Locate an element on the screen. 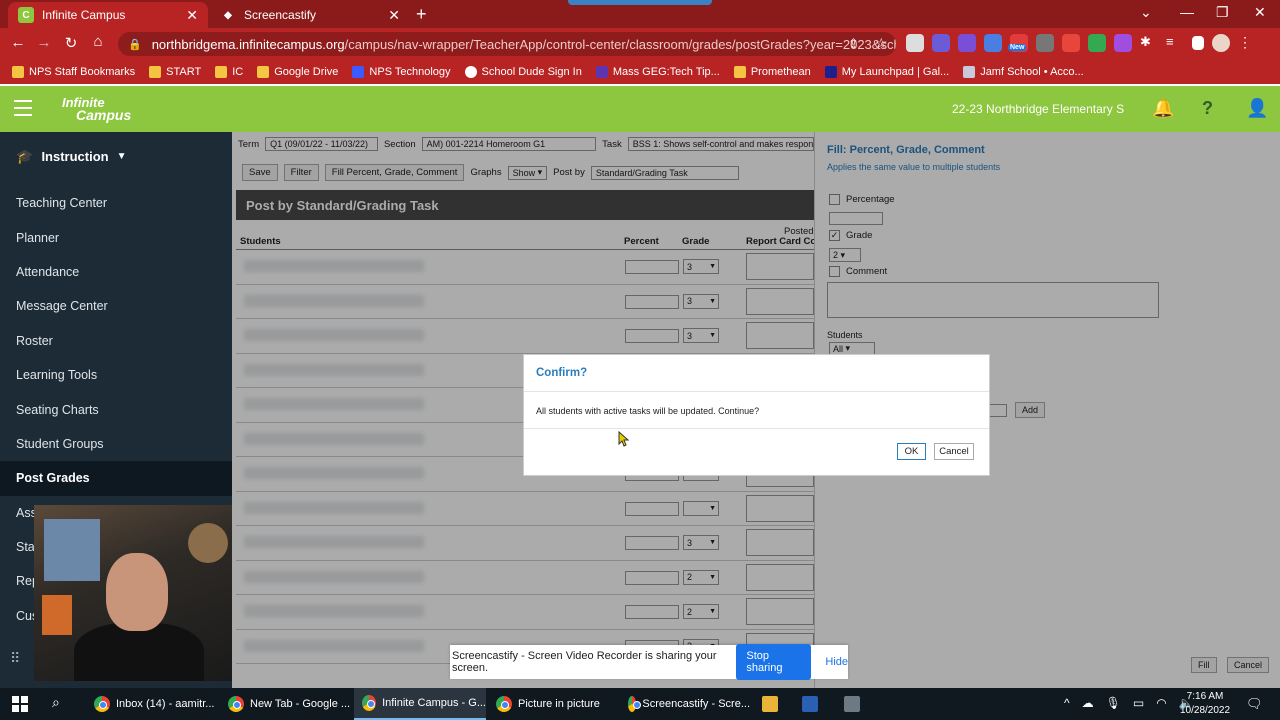  sidebar-item-label: Seating Charts is located at coordinates (57, 409).